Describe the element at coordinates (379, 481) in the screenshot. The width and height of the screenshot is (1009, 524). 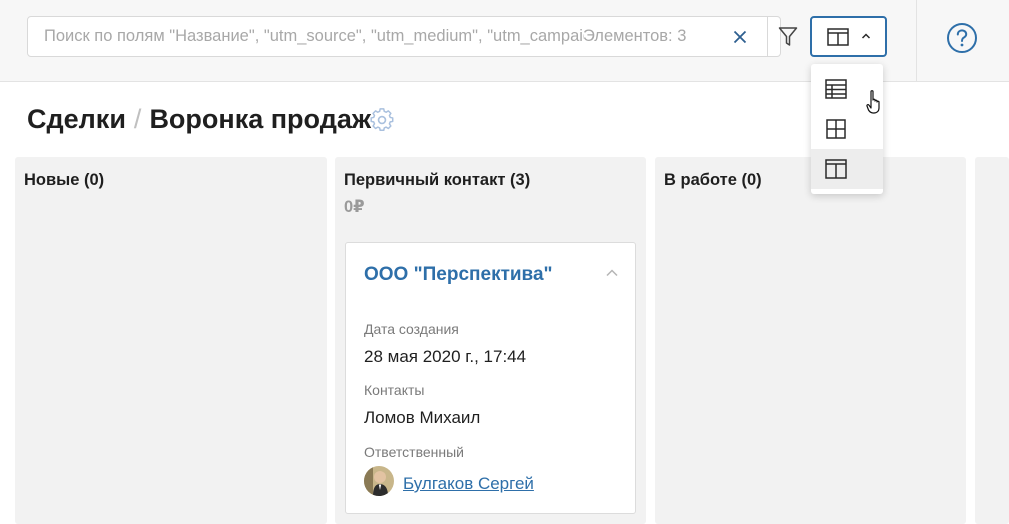
I see `avatar` at that location.